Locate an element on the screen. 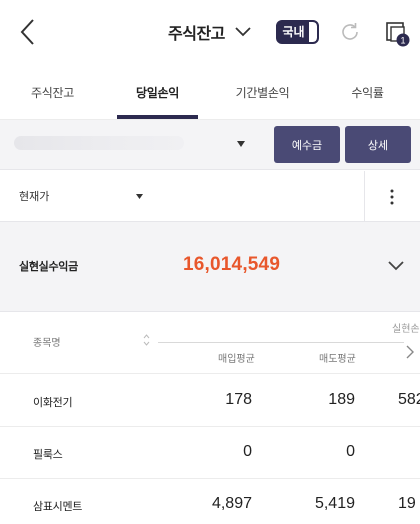 The width and height of the screenshot is (420, 524). notification-box-icon: 1 is located at coordinates (398, 34).